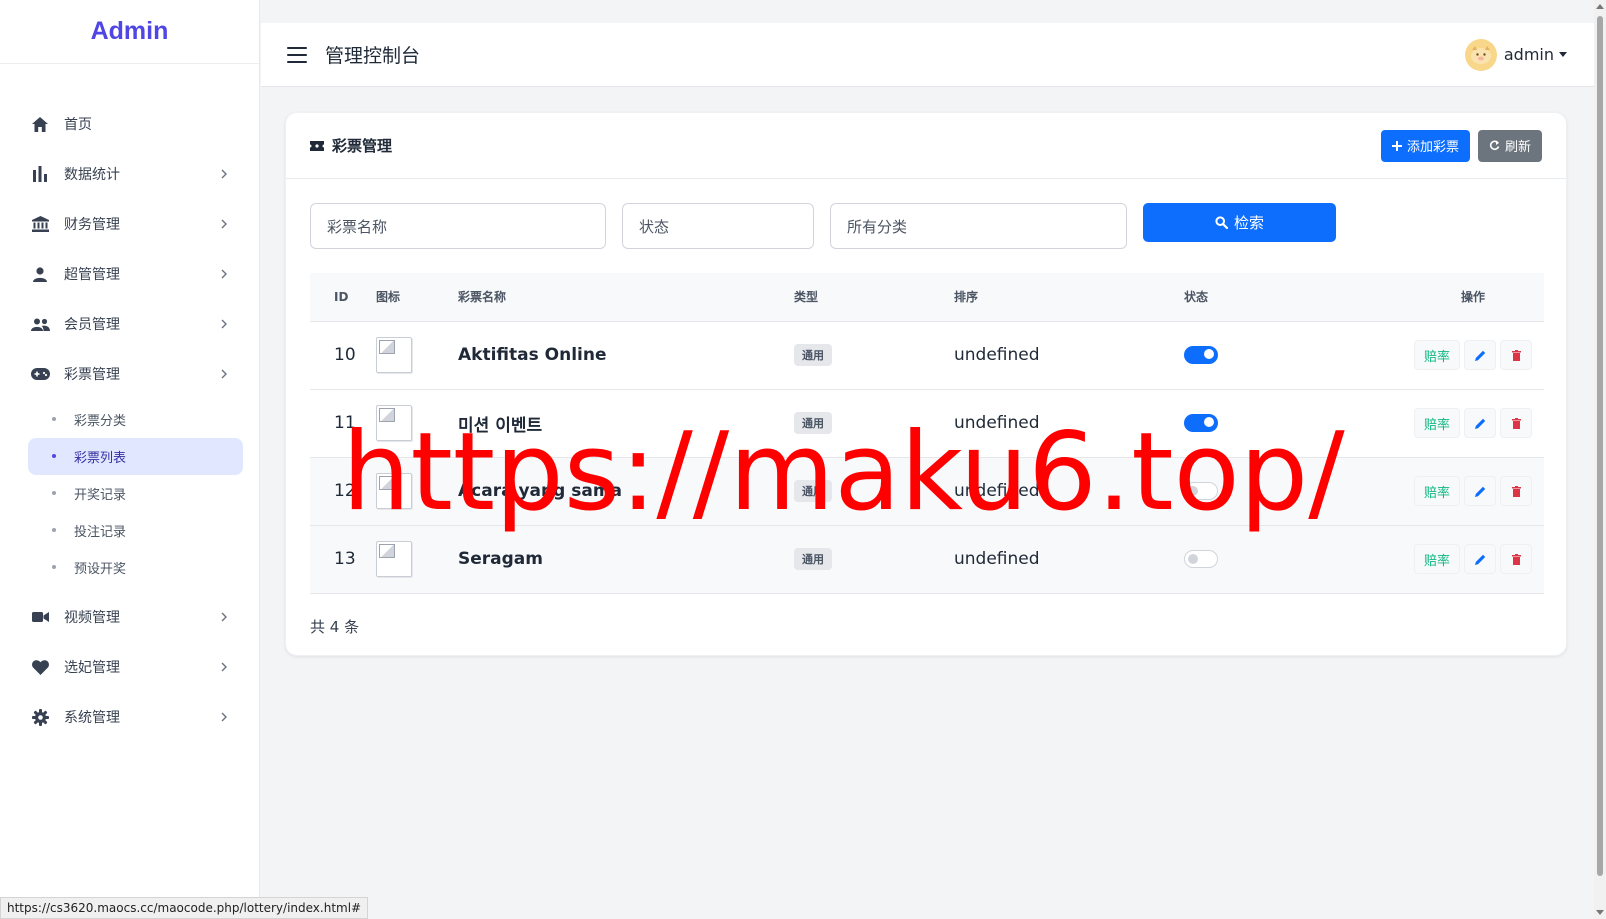 The width and height of the screenshot is (1606, 919). I want to click on gear-icon, so click(40, 717).